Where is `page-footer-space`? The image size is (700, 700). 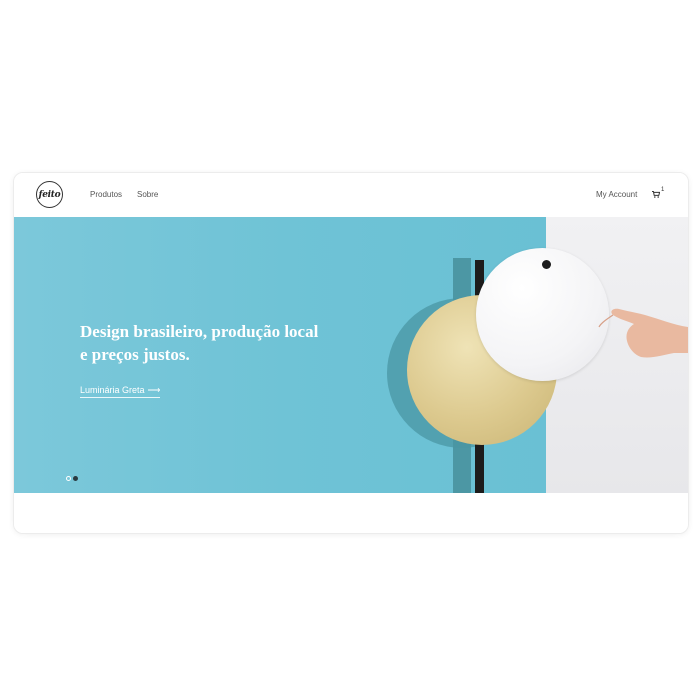 page-footer-space is located at coordinates (351, 513).